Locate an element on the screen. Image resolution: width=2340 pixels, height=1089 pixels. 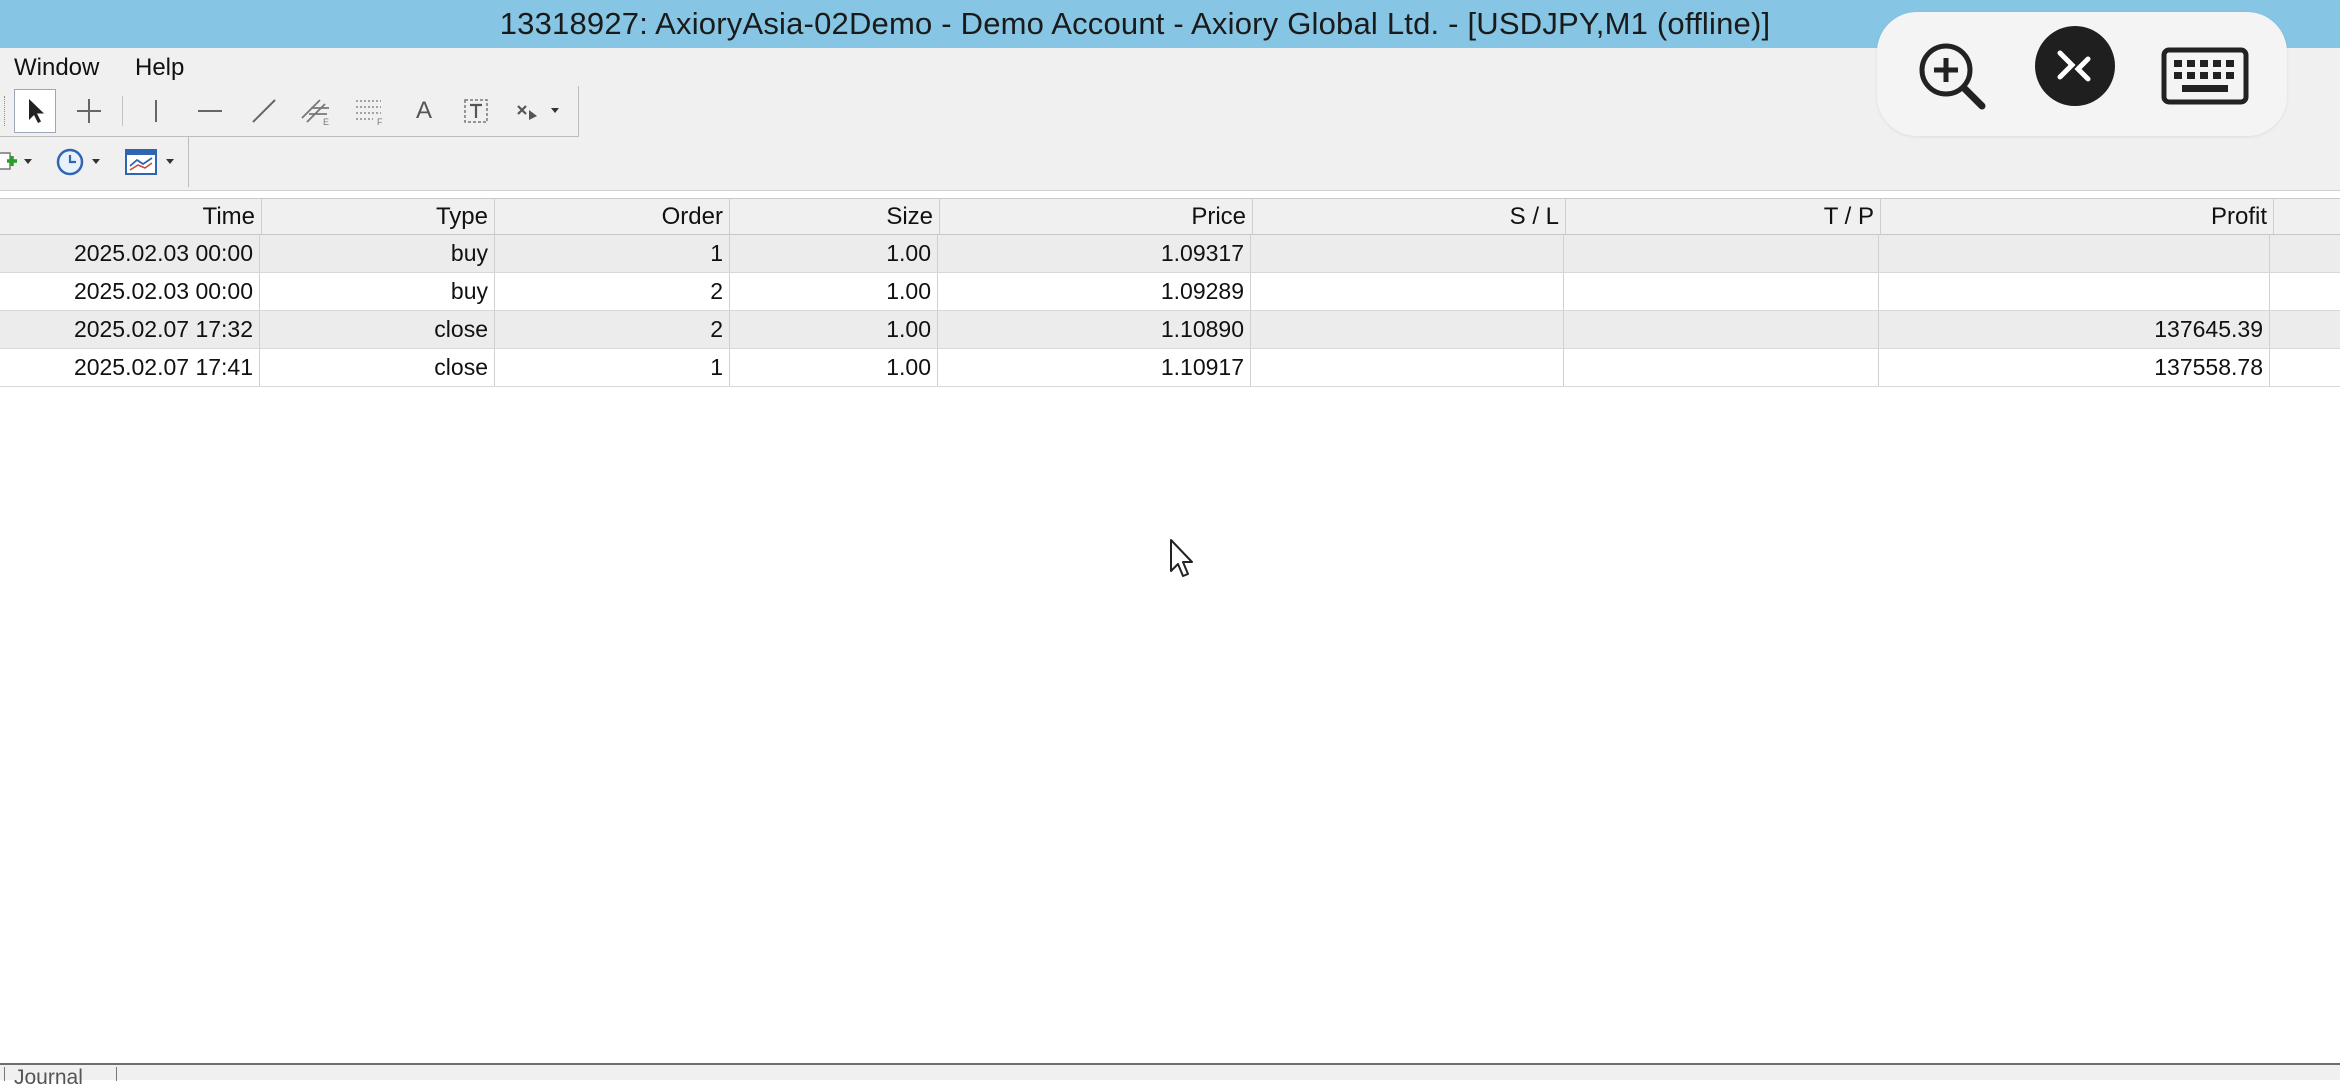
cell-time: 2025.02.07 17:41 is located at coordinates (130, 367).